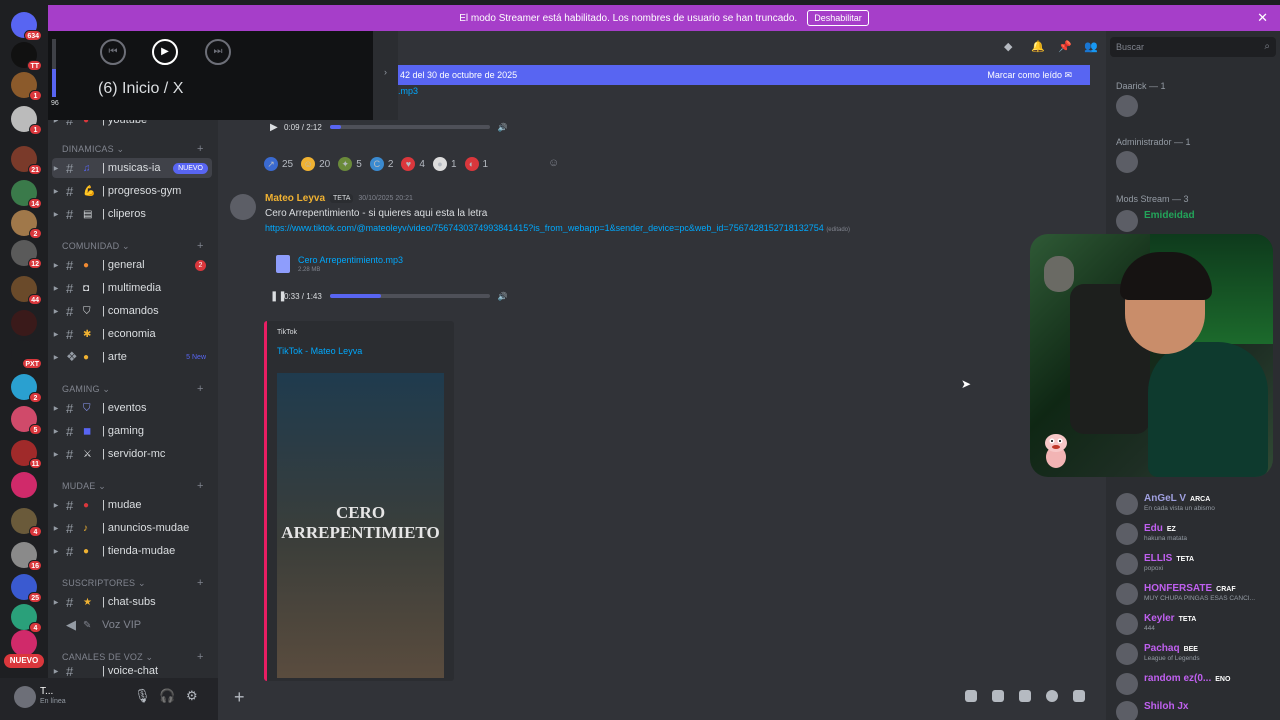 This screenshot has width=1280, height=720. What do you see at coordinates (26, 354) in the screenshot?
I see `server-icon: PXT` at bounding box center [26, 354].